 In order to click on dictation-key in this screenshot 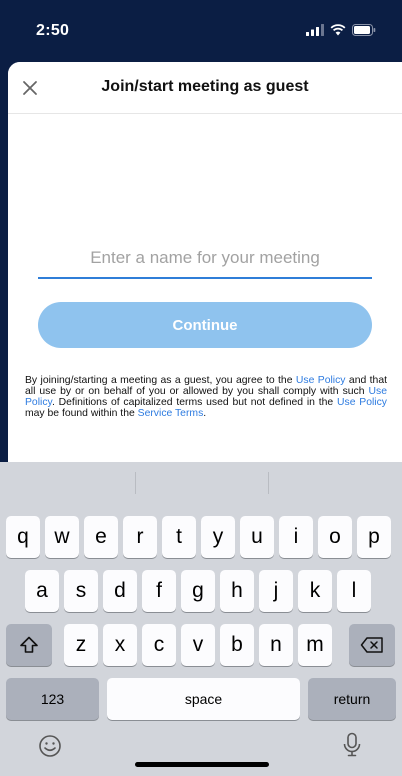, I will do `click(352, 745)`.